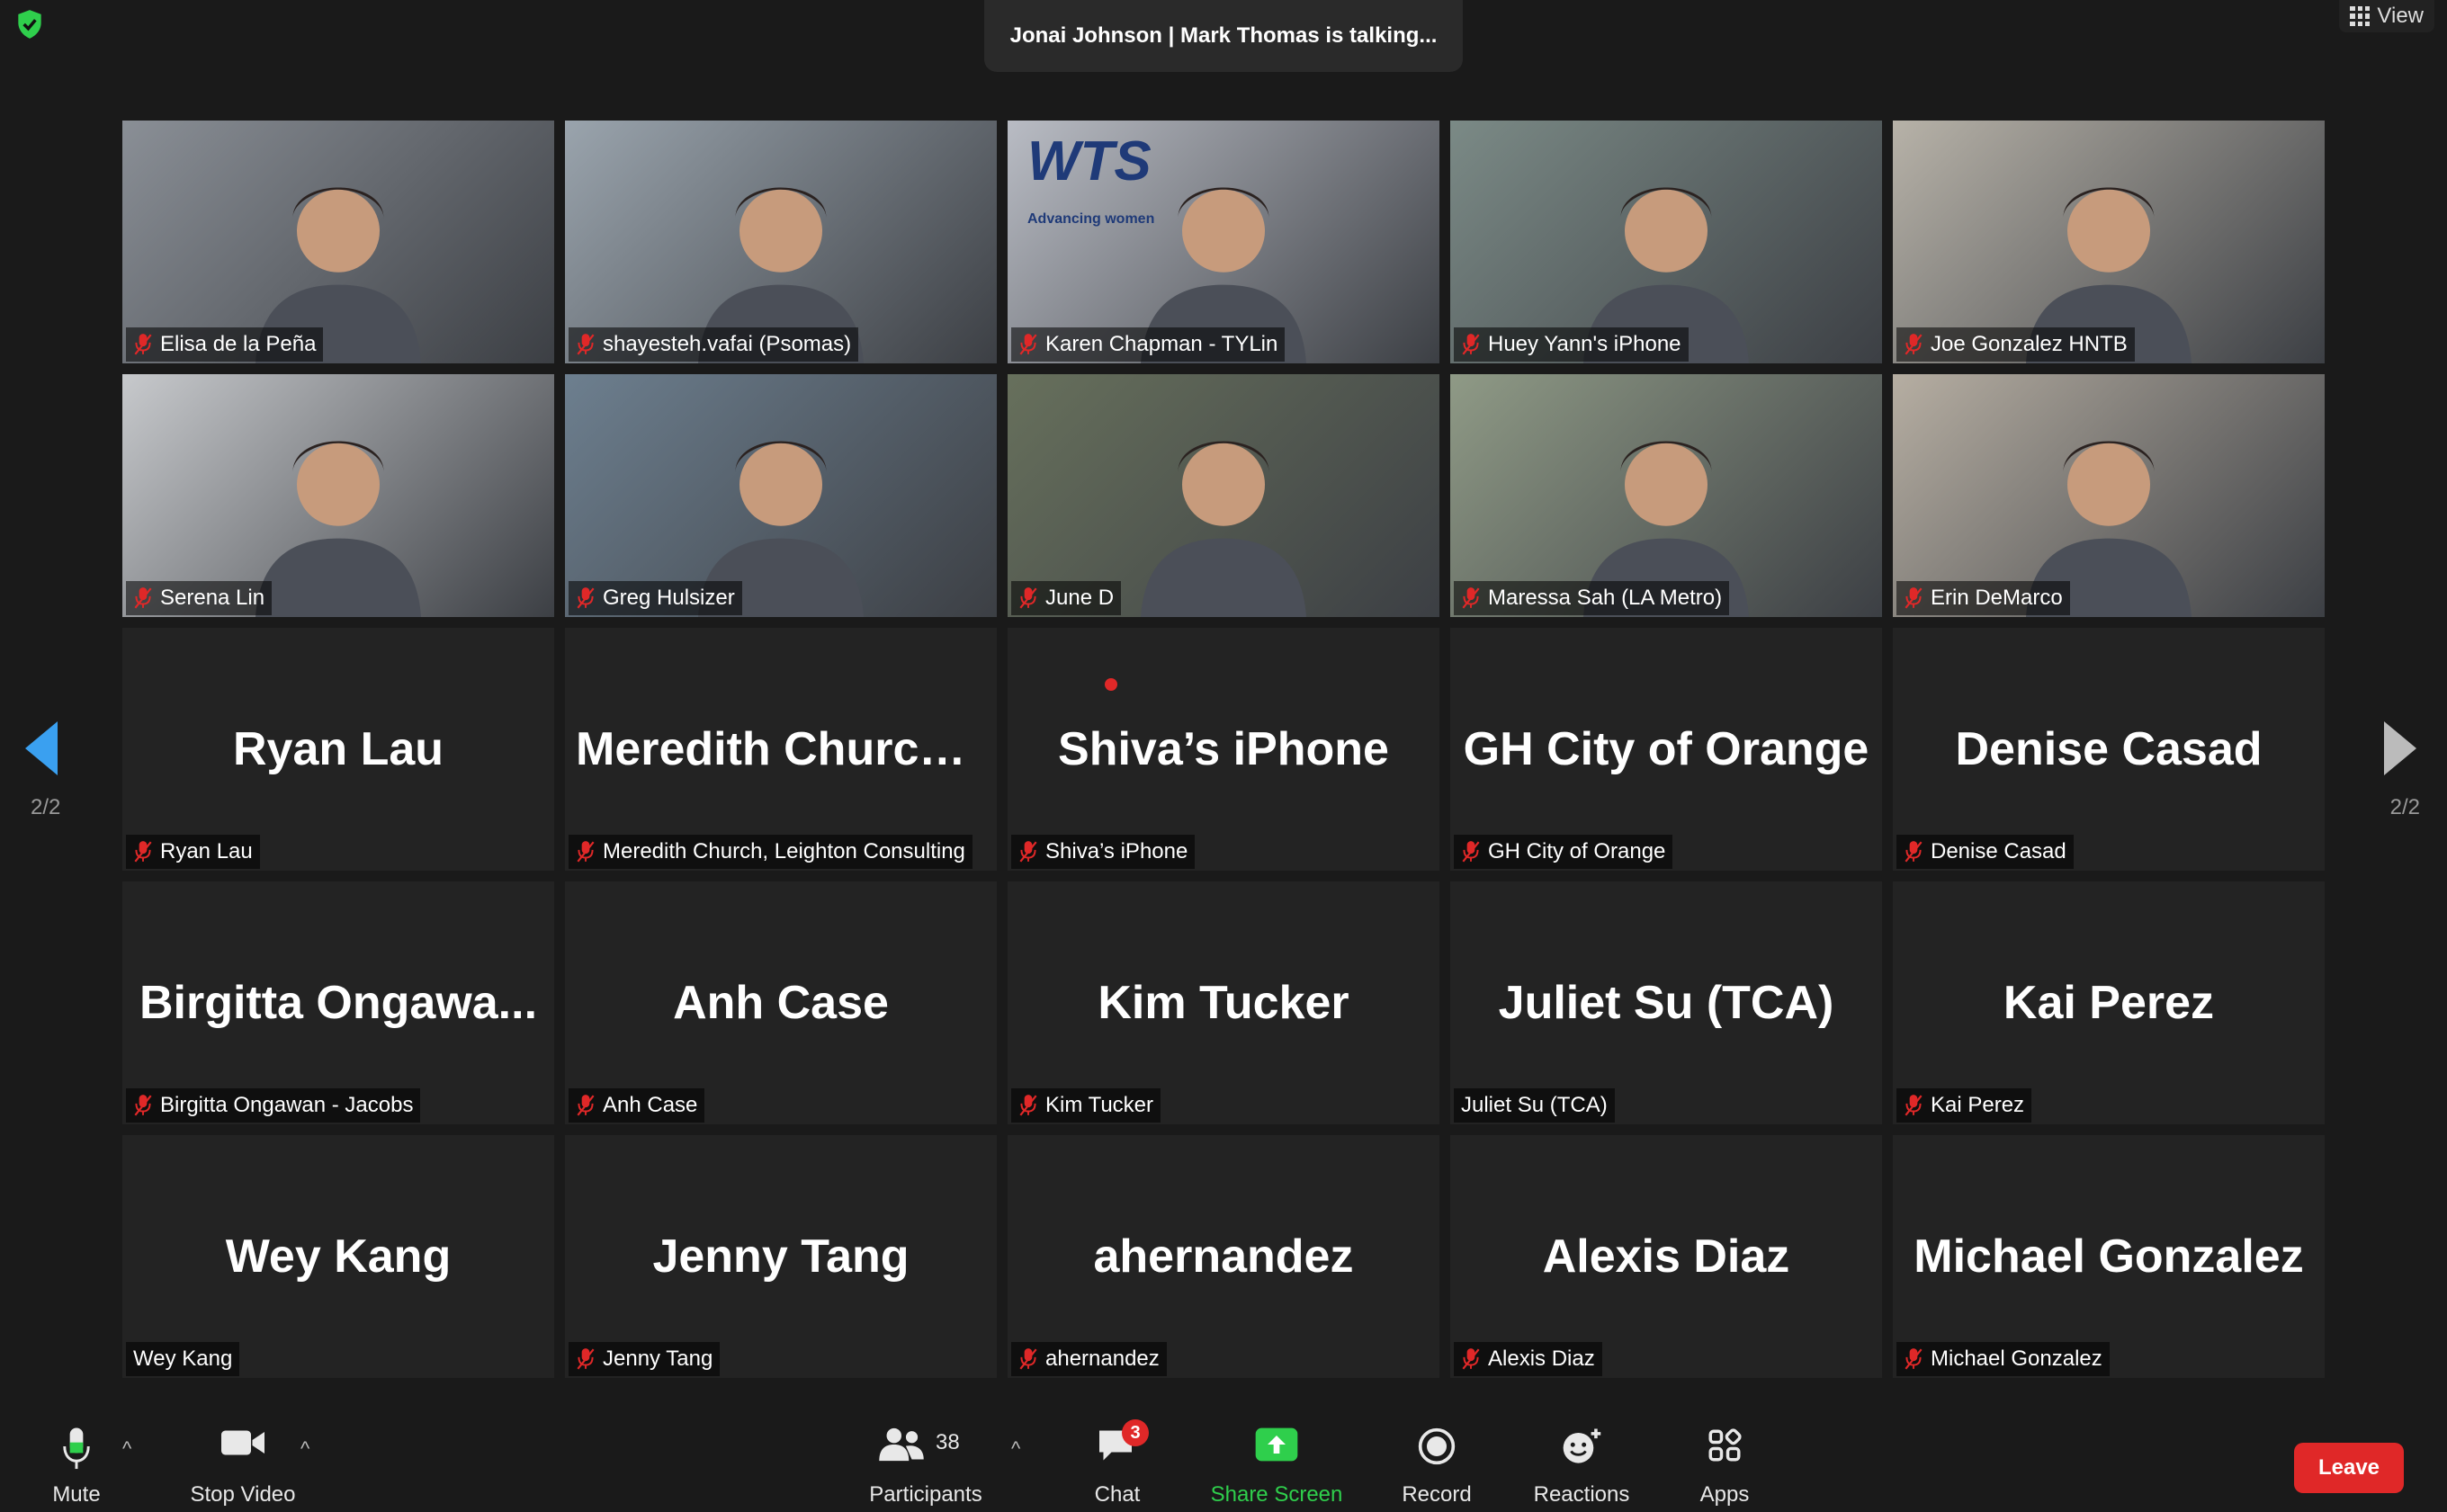 This screenshot has width=2447, height=1512. Describe the element at coordinates (1104, 852) in the screenshot. I see `participant-name-tag: Shiva’s iPhone` at that location.